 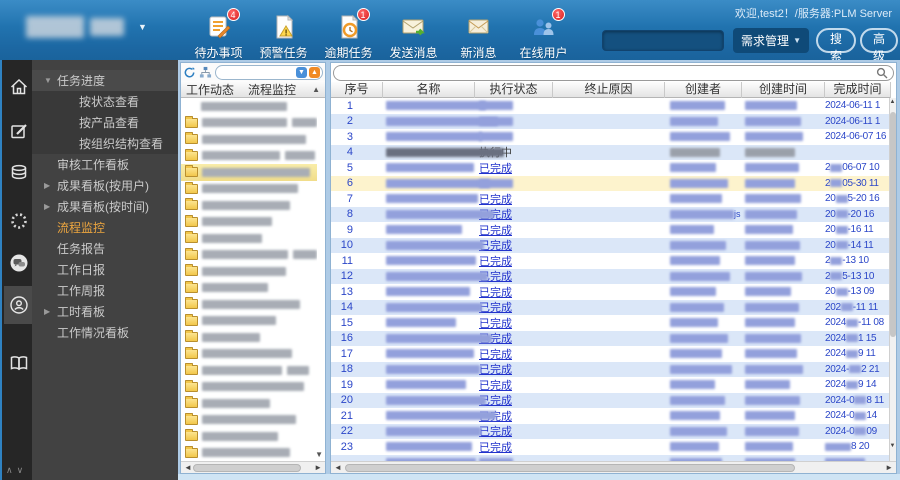 What do you see at coordinates (611, 292) in the screenshot?
I see `table-row-13: 13 已完成 20 -13 09` at bounding box center [611, 292].